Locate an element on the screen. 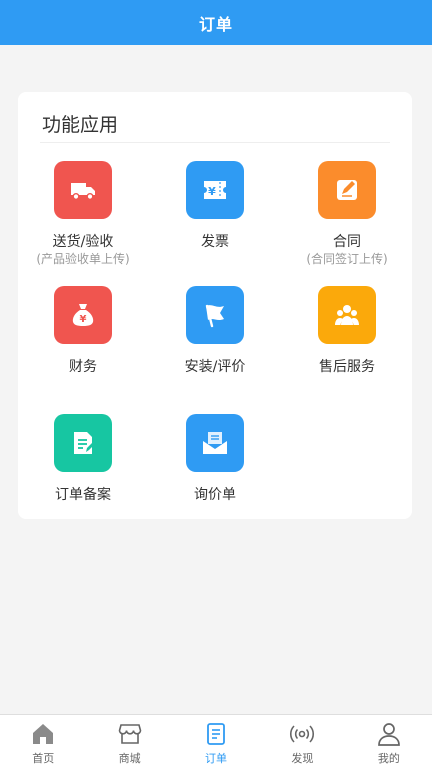 The width and height of the screenshot is (432, 768). tab-order: 订单 is located at coordinates (216, 741).